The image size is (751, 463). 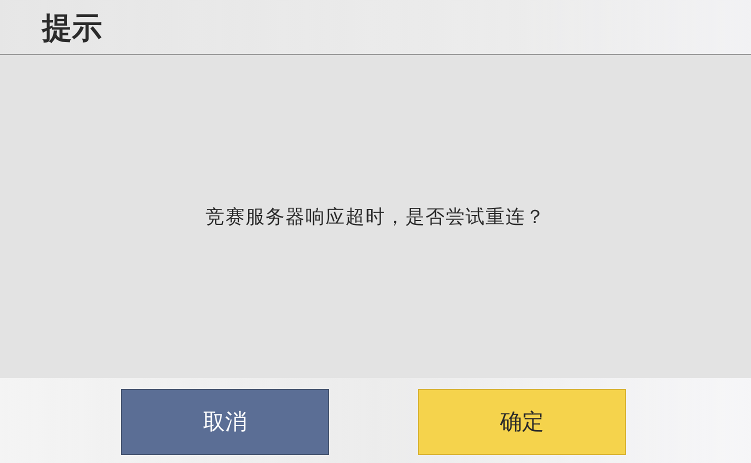 I want to click on dialog-message: 竞赛服务器响应超时，是否尝试重连？, so click(x=376, y=217).